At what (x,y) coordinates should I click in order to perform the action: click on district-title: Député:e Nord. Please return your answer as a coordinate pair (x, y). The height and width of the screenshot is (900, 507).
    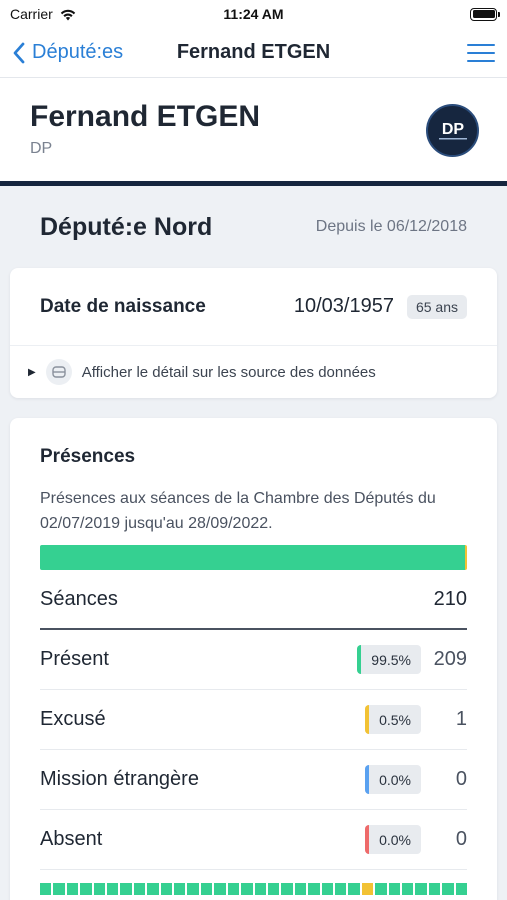
    Looking at the image, I should click on (126, 226).